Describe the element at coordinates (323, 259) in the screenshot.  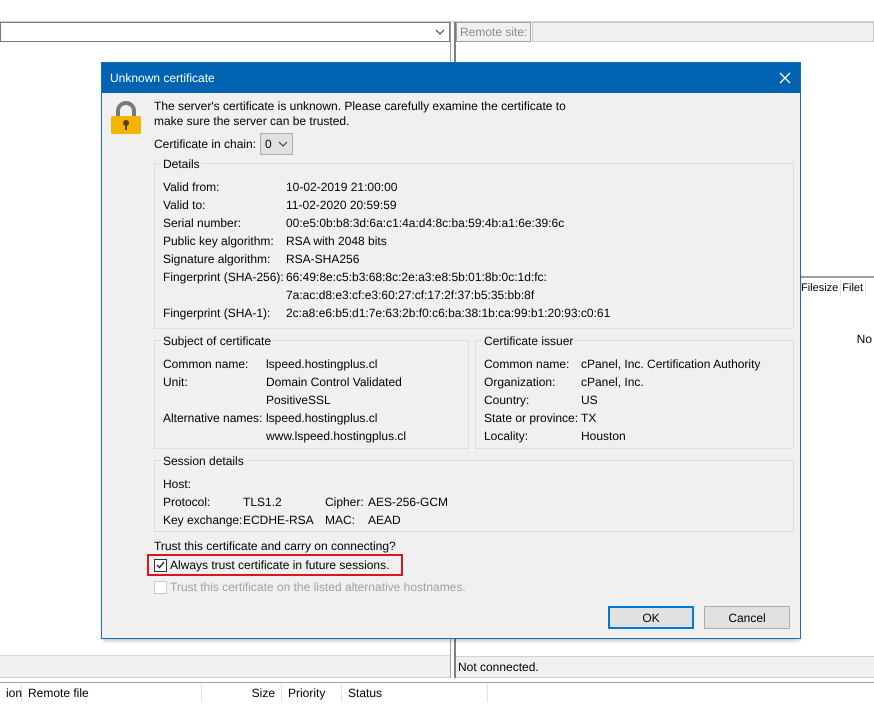
I see `field-value: RSA-SHA256` at that location.